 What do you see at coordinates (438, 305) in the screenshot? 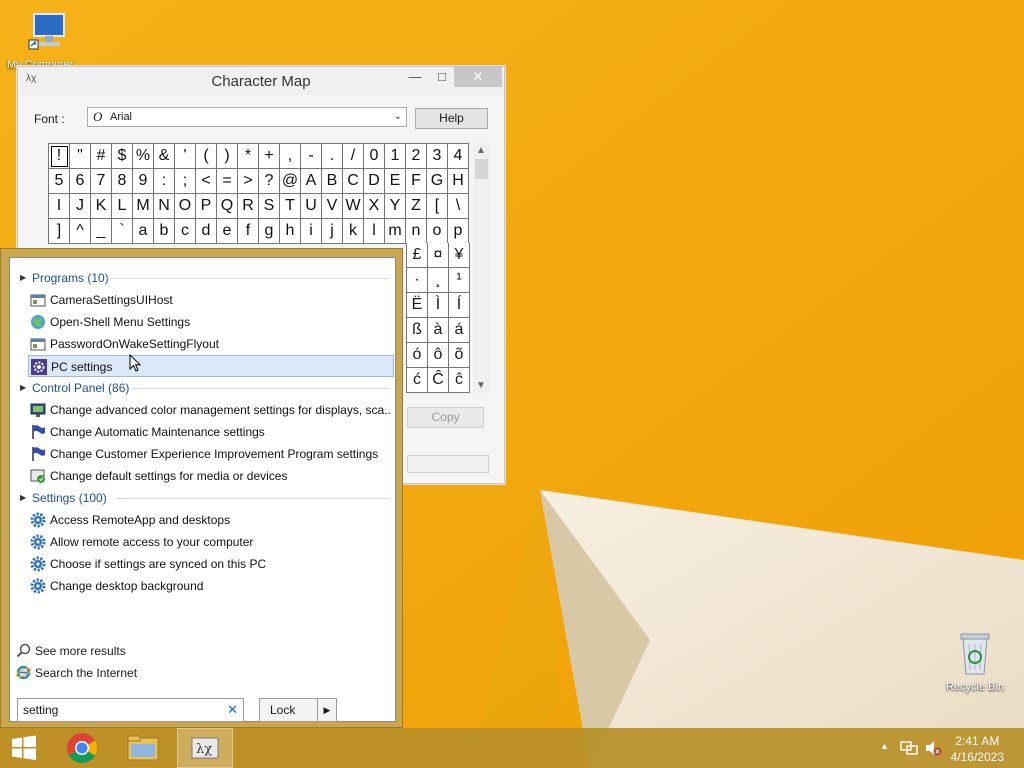
I see `character-cell: Ì` at bounding box center [438, 305].